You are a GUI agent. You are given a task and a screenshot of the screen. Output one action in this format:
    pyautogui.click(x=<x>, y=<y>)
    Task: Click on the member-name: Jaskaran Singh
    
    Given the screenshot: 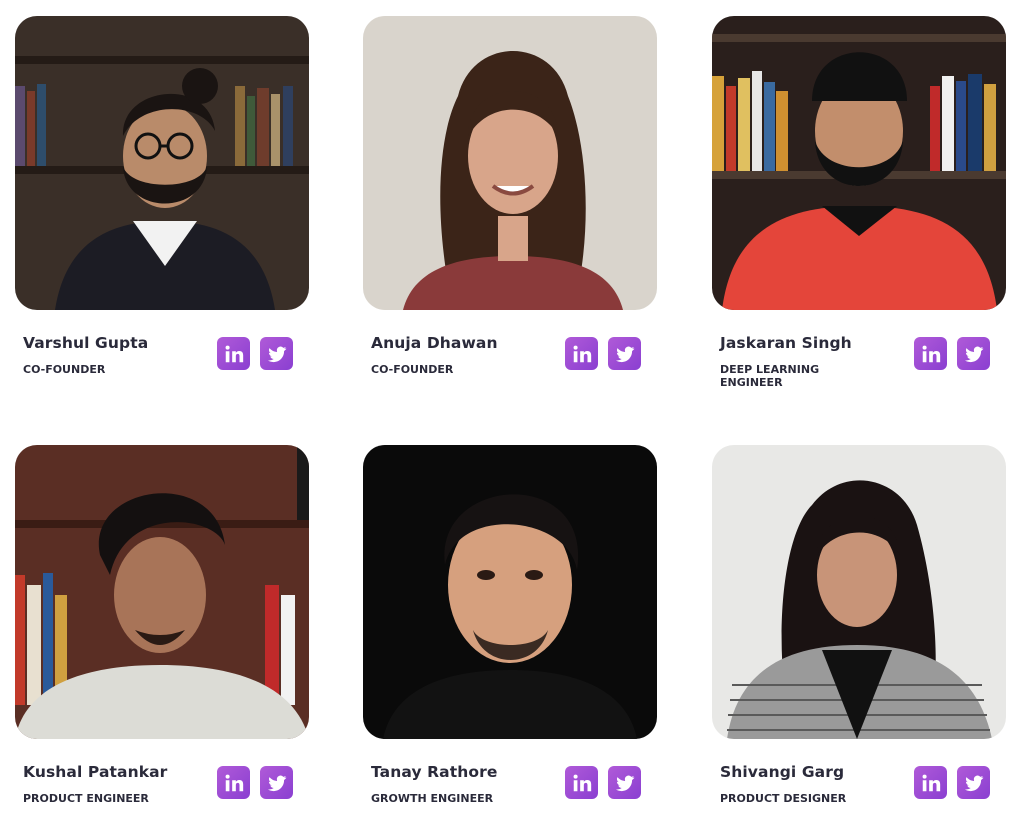 What is the action you would take?
    pyautogui.click(x=786, y=343)
    